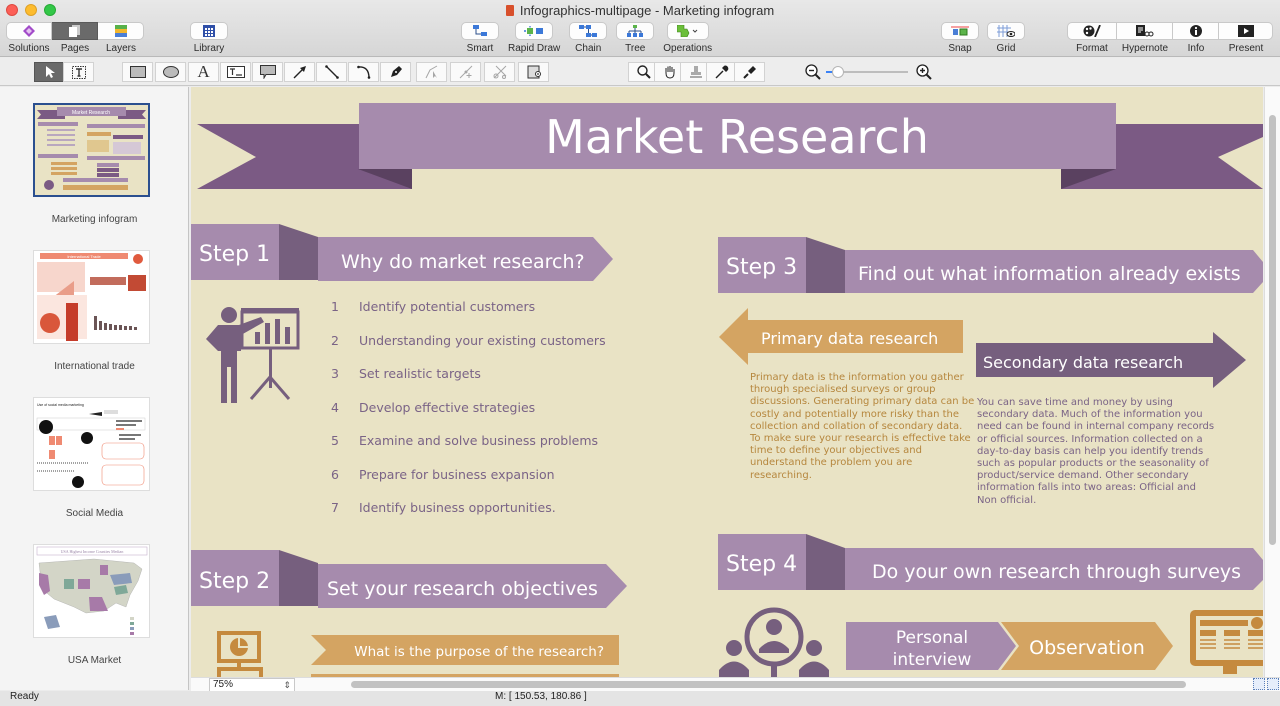  Describe the element at coordinates (420, 373) in the screenshot. I see `list-item: Set realistic targets` at that location.